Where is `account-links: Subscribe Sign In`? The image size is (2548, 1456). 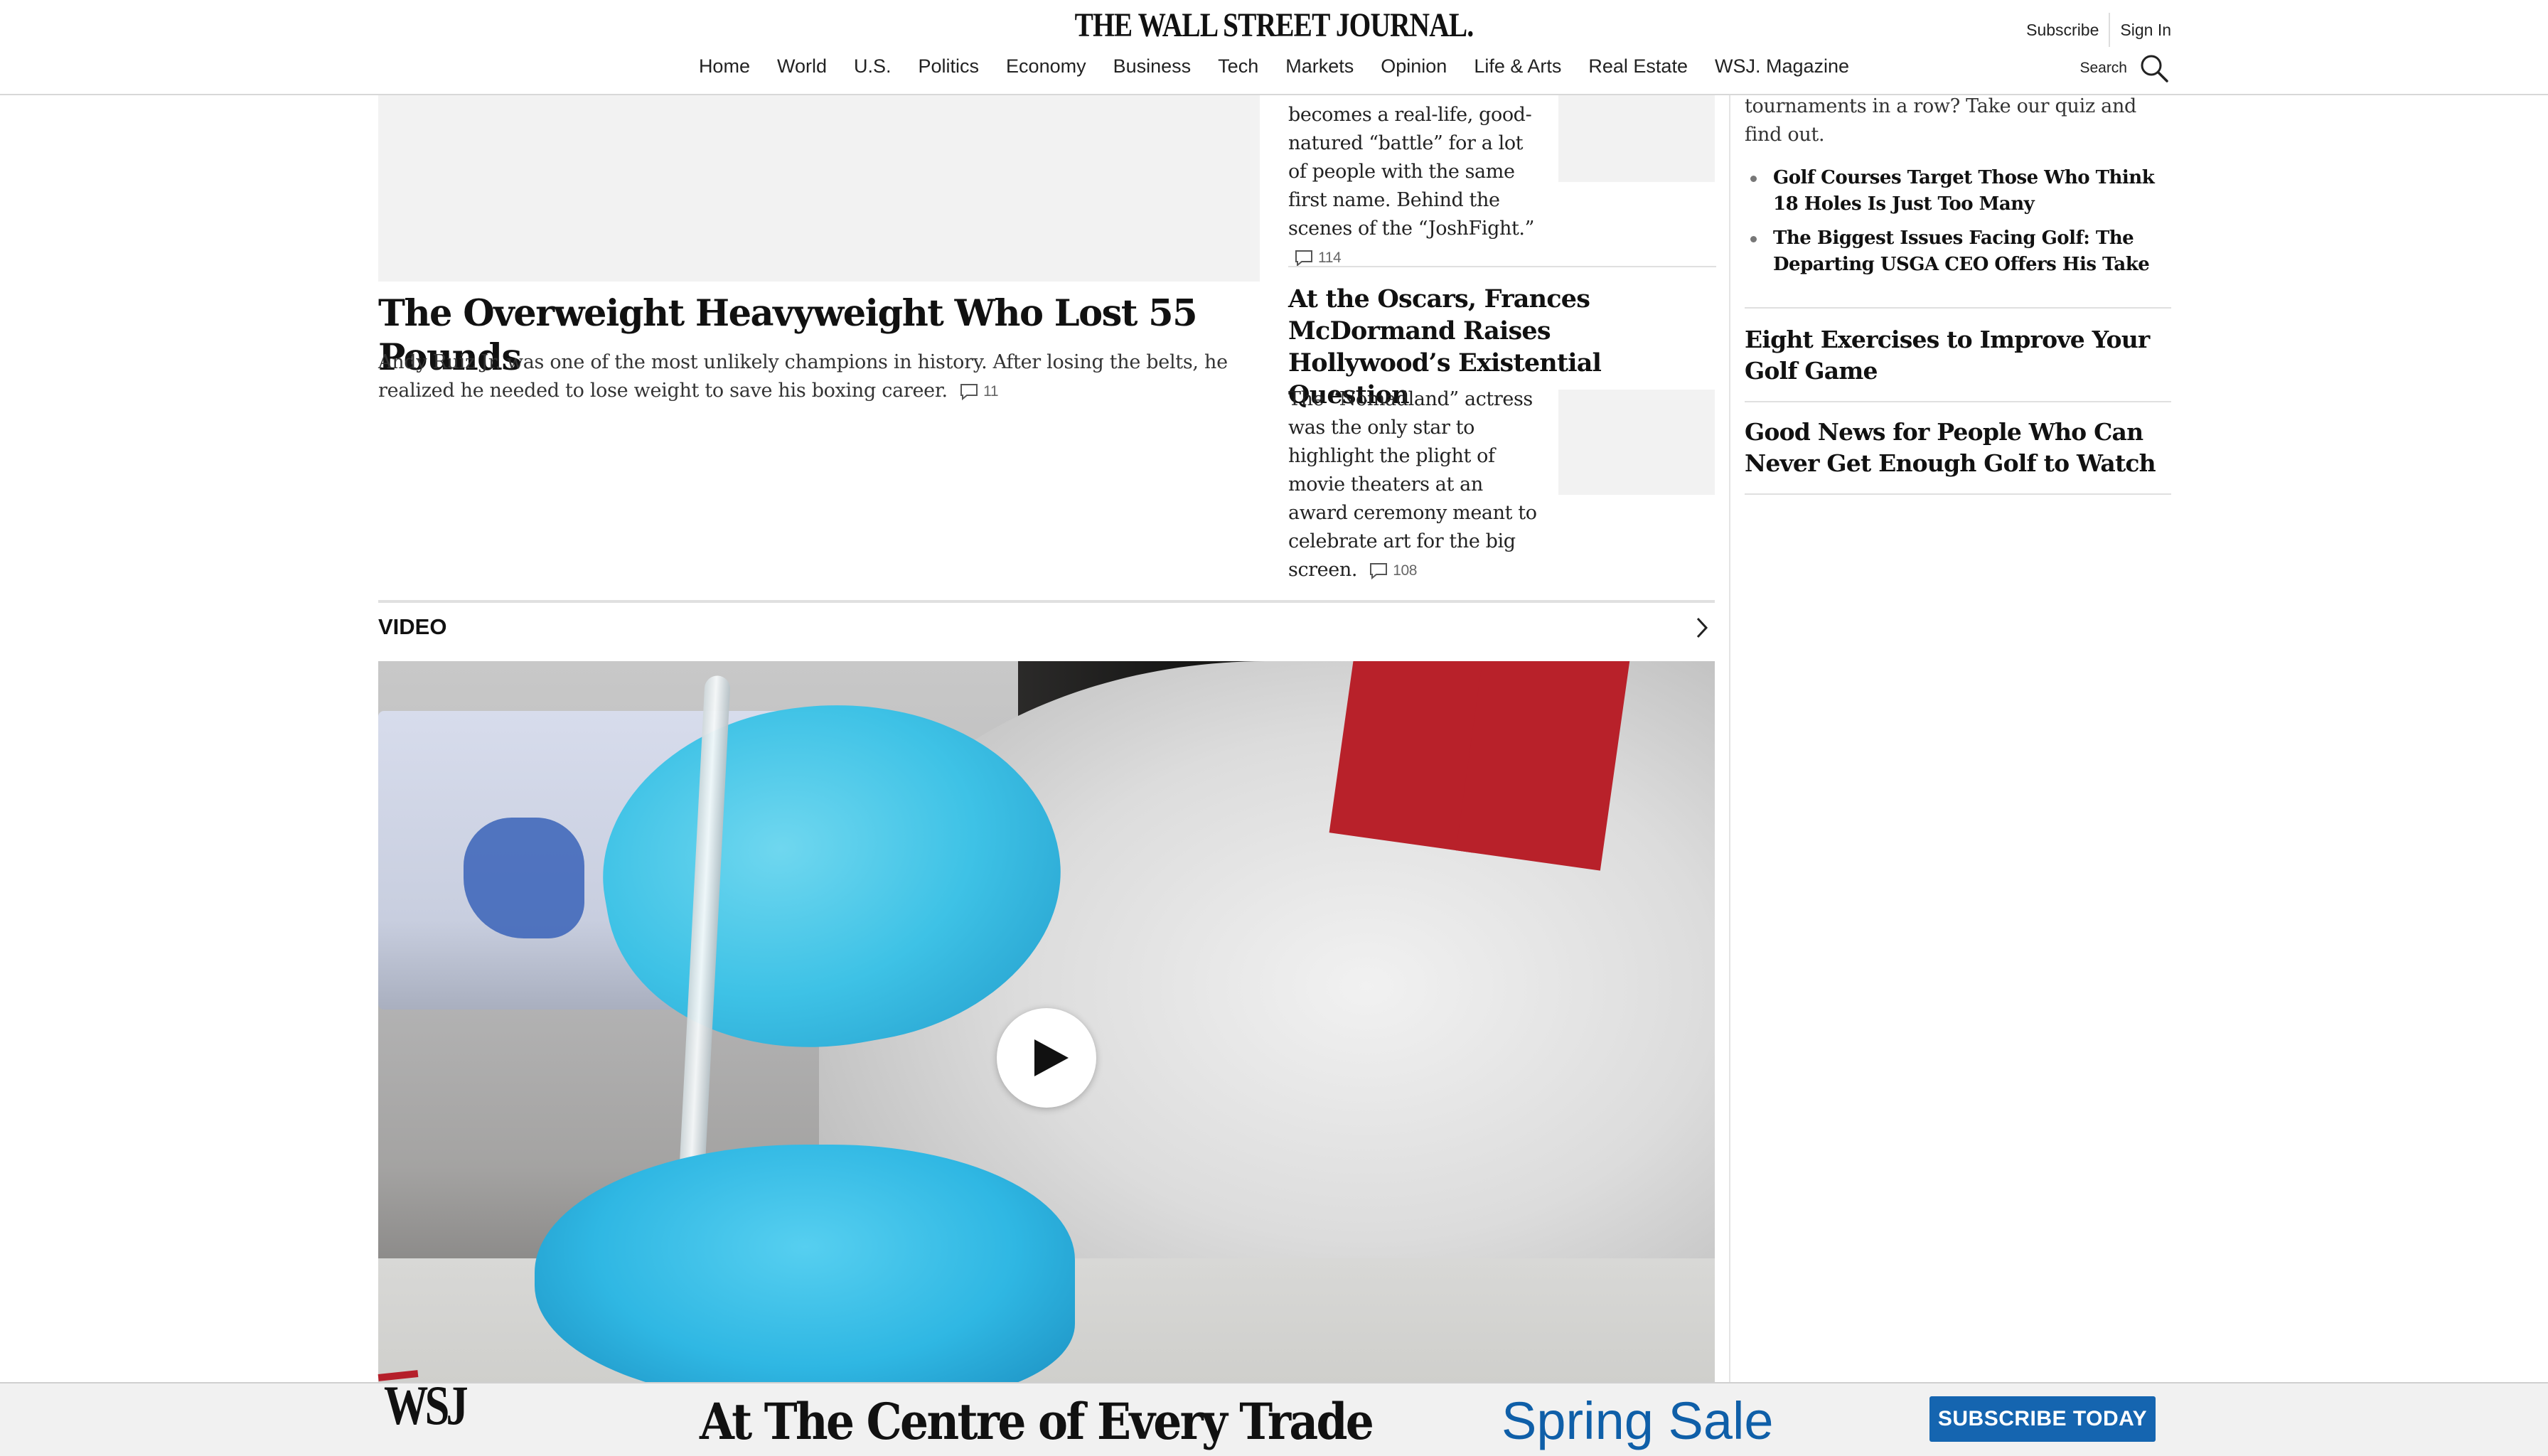
account-links: Subscribe Sign In is located at coordinates (2098, 30).